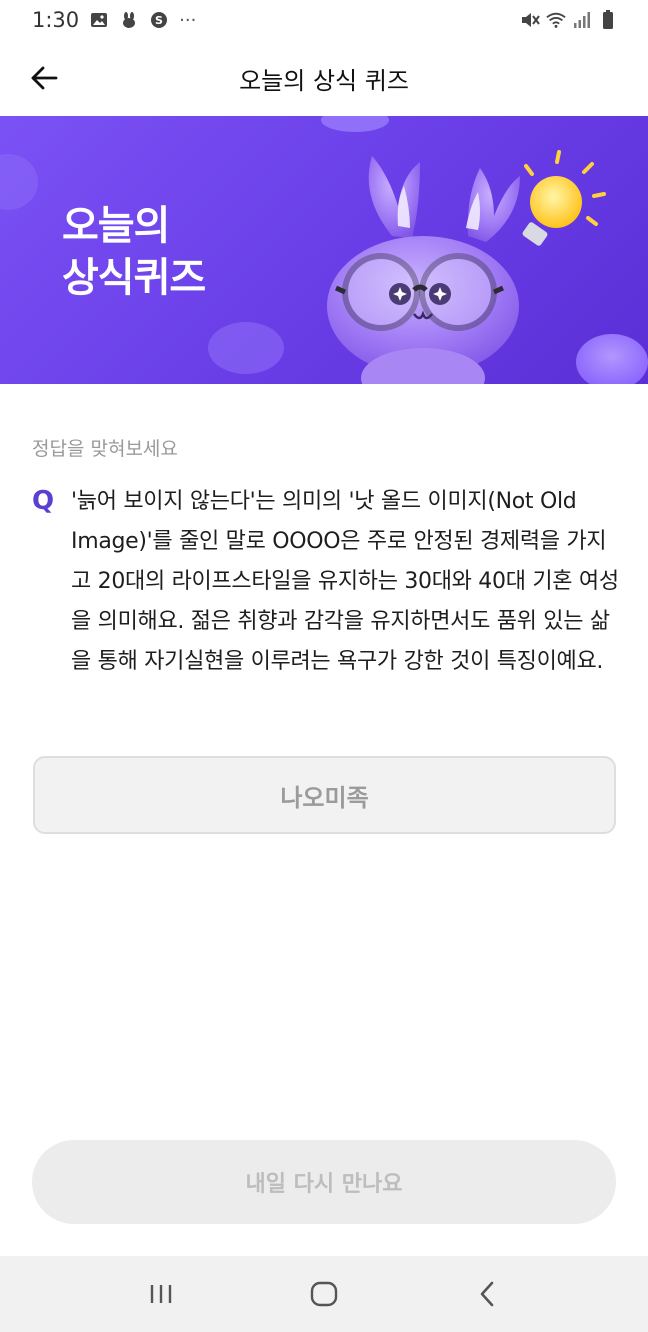  I want to click on app-header: 오늘의 상식 퀴즈, so click(324, 78).